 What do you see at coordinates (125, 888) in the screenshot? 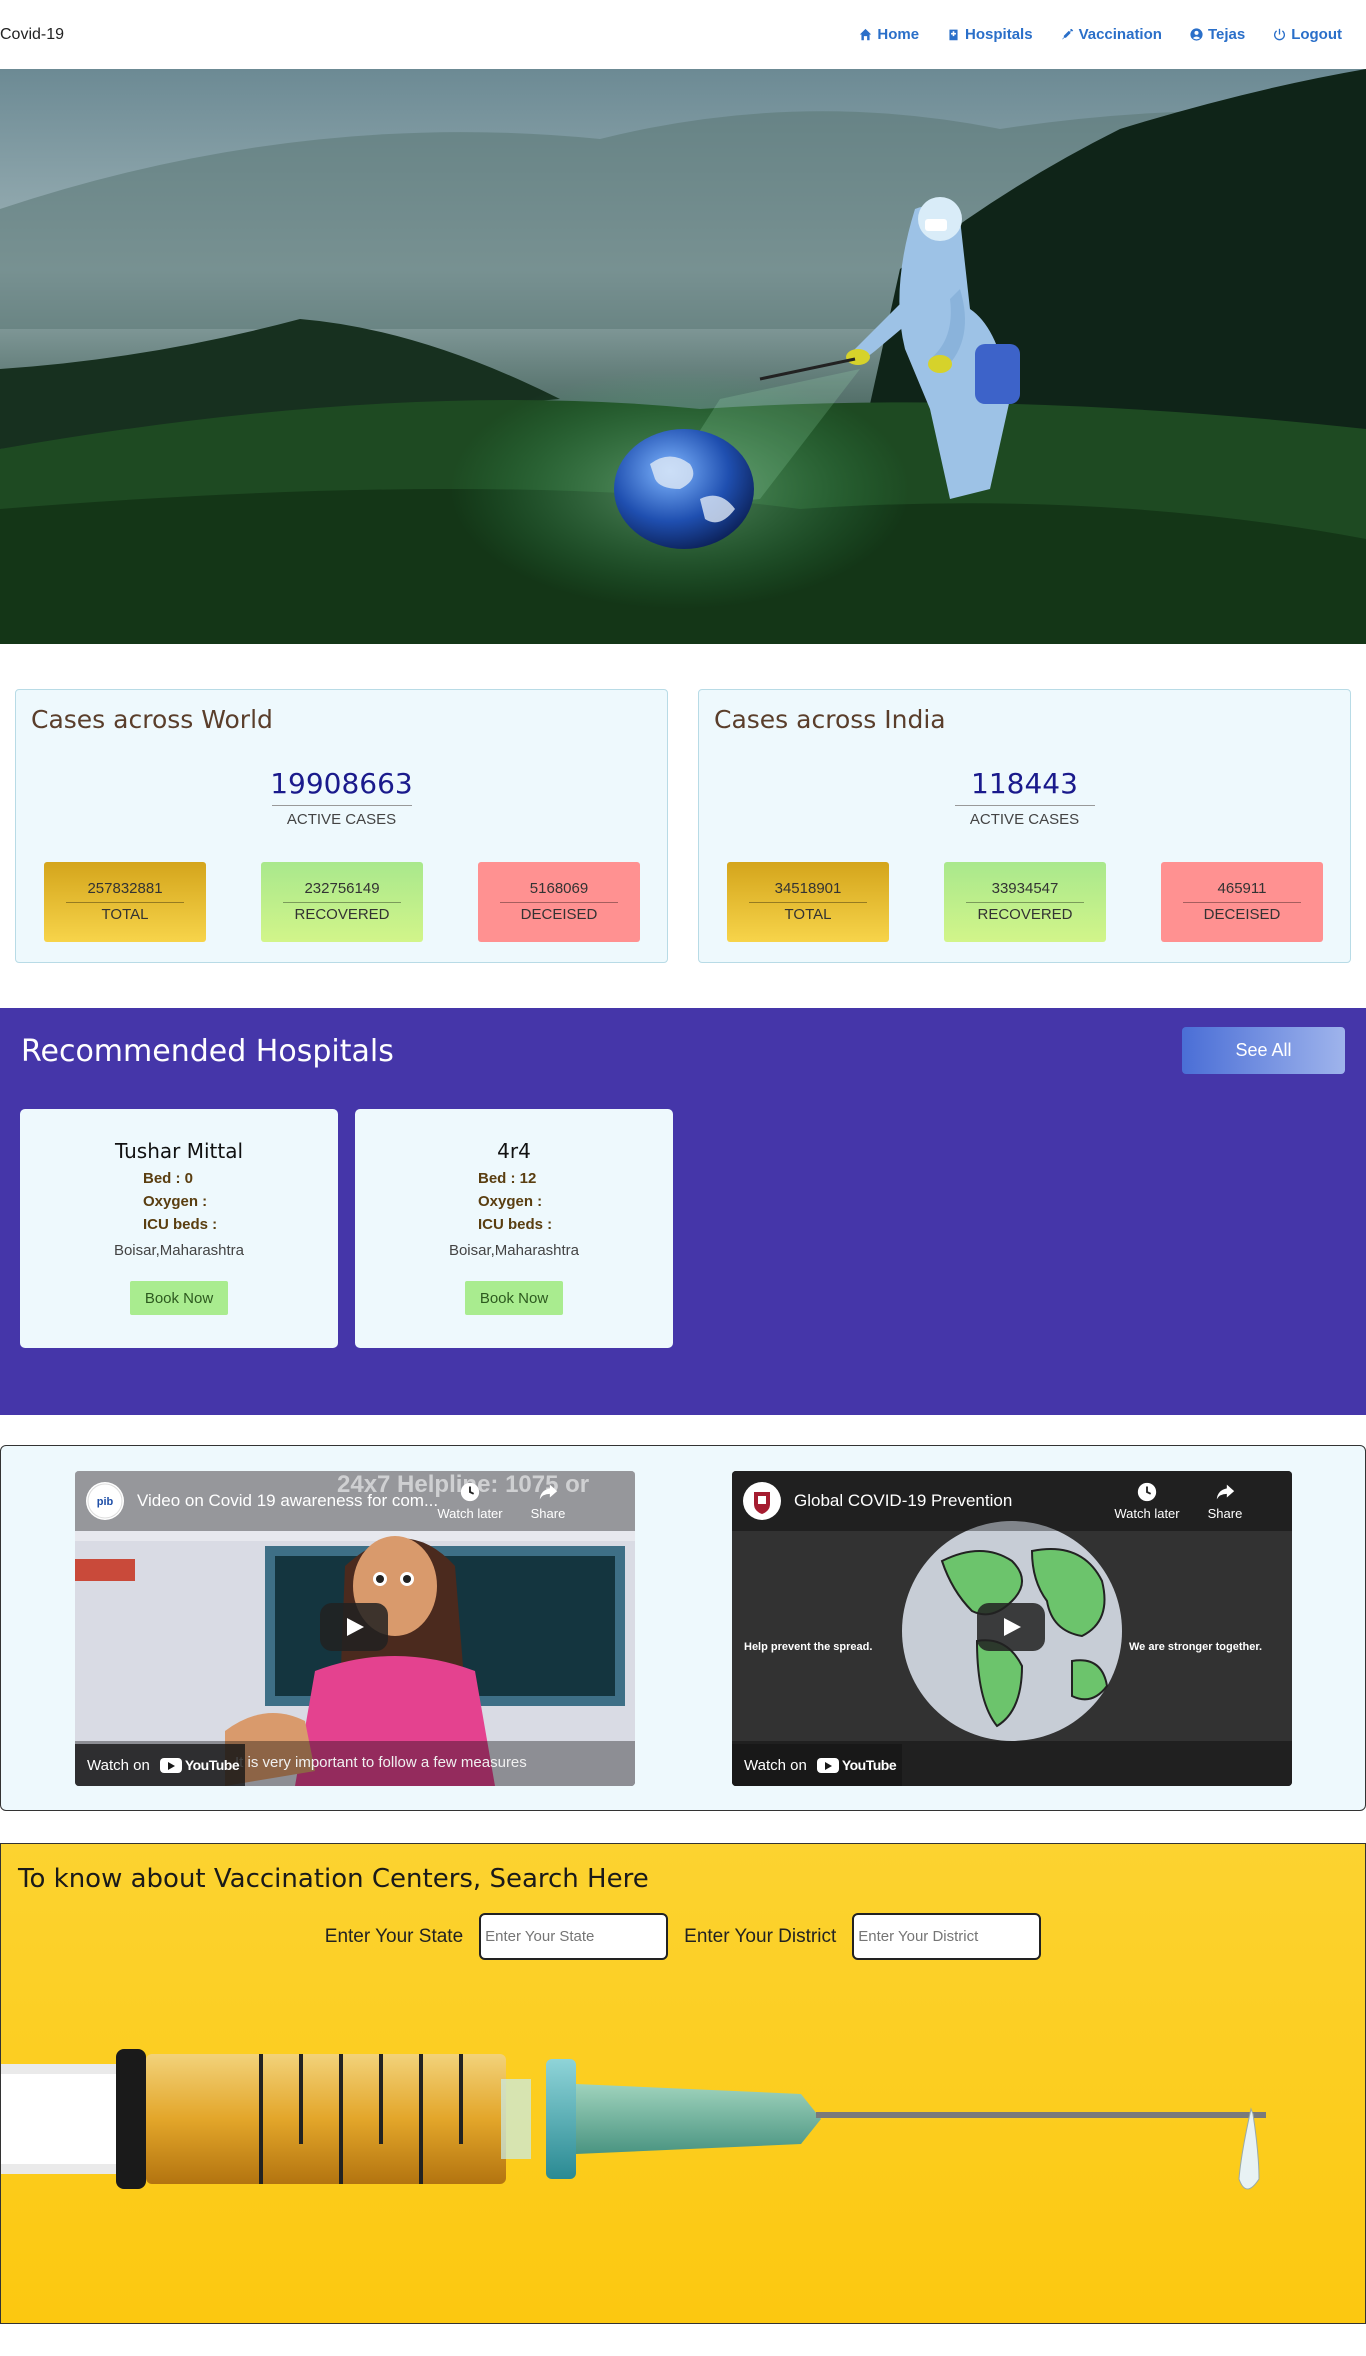
I see `world-total-count: 257832881` at bounding box center [125, 888].